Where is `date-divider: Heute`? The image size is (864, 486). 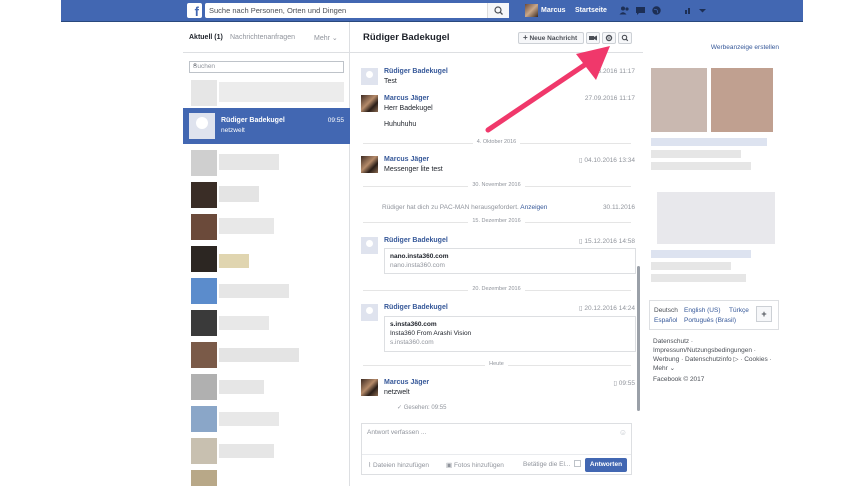 date-divider: Heute is located at coordinates (496, 364).